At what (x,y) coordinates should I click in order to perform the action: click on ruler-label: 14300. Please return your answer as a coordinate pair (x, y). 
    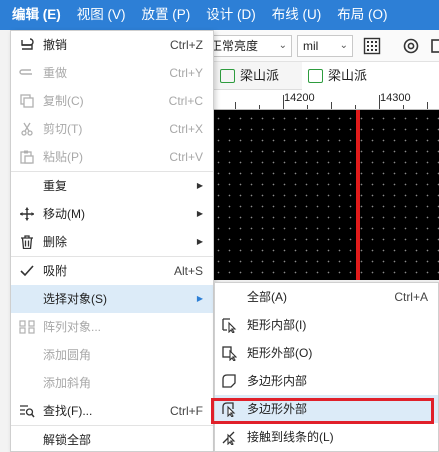
    Looking at the image, I should click on (395, 98).